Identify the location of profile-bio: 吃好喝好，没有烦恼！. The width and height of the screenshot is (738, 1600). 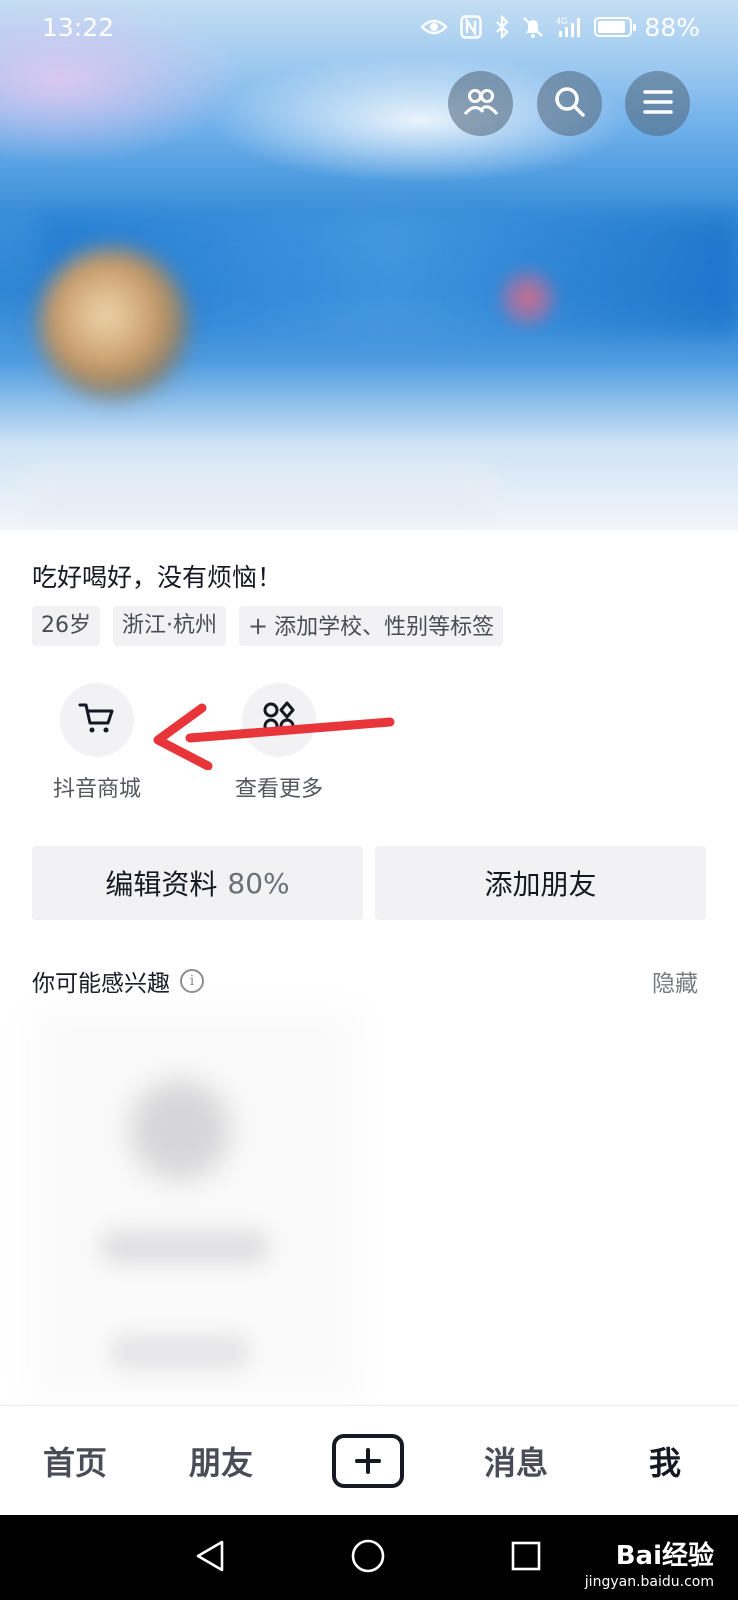
(157, 577).